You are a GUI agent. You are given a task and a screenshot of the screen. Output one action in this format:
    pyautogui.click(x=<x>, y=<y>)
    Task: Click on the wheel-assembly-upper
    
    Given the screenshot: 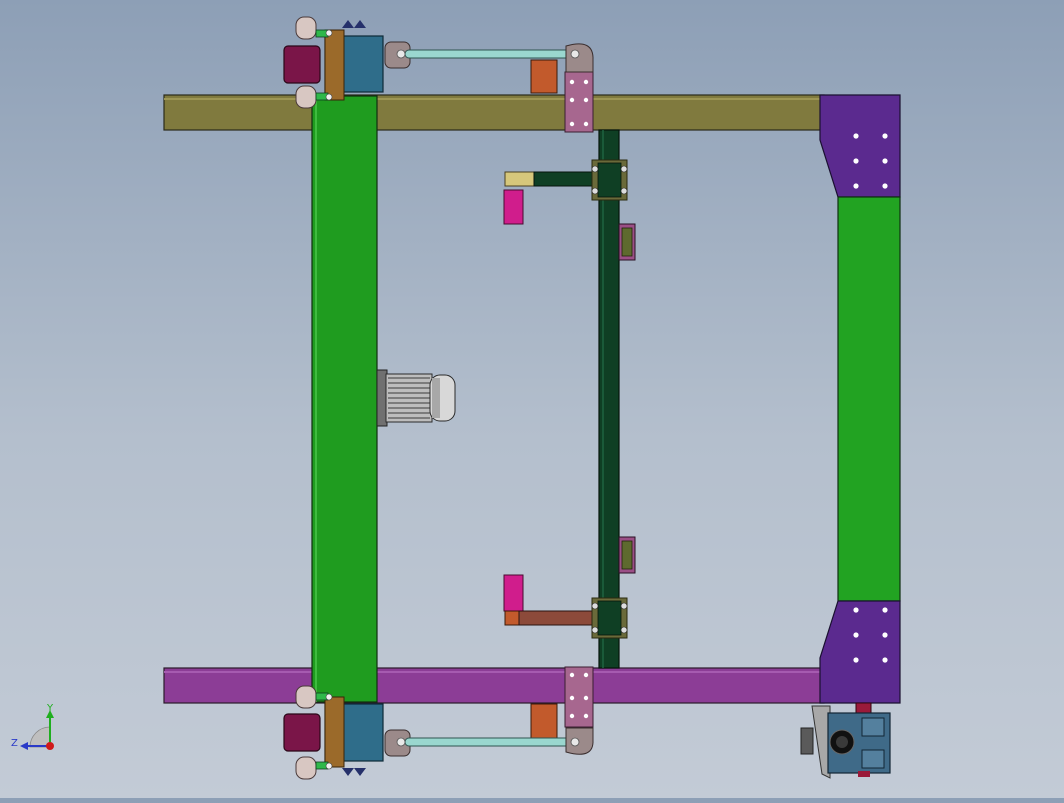 What is the action you would take?
    pyautogui.click(x=333, y=62)
    